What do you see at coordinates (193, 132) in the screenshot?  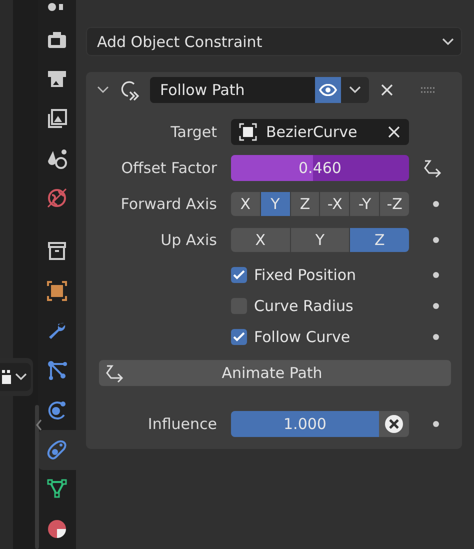 I see `field-label: Target` at bounding box center [193, 132].